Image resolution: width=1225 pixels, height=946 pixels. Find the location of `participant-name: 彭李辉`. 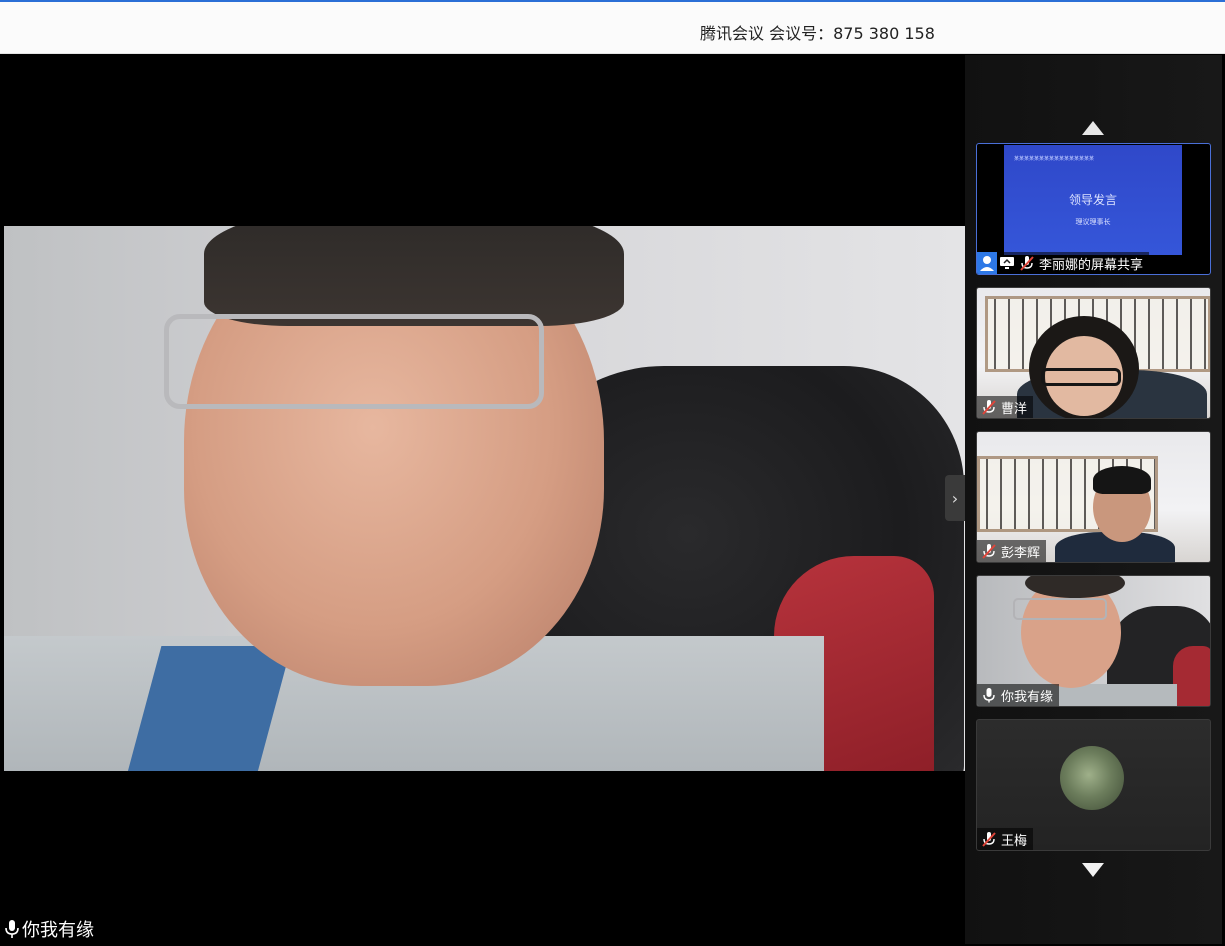

participant-name: 彭李辉 is located at coordinates (1021, 553).